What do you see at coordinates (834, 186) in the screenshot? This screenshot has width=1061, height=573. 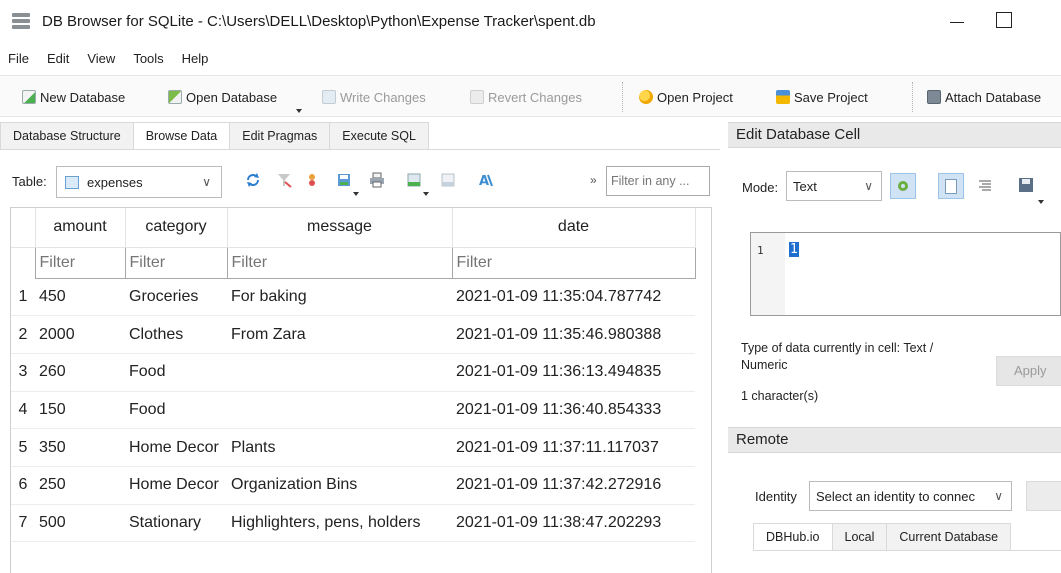 I see `mode-select: Text ∨` at bounding box center [834, 186].